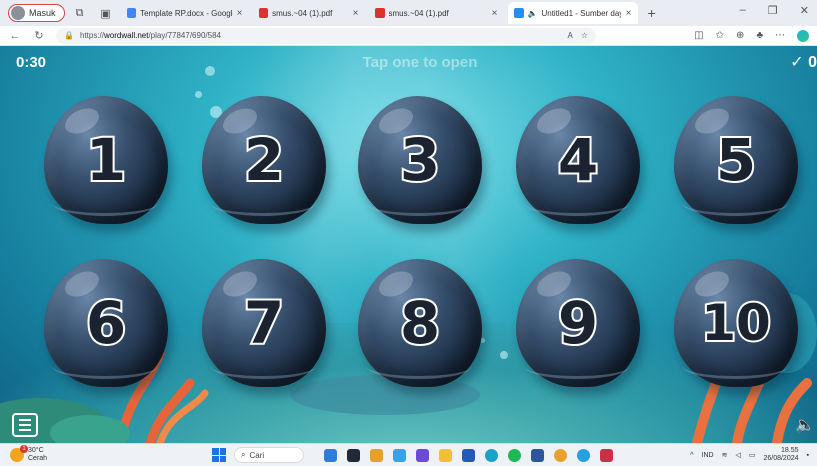  What do you see at coordinates (691, 455) in the screenshot?
I see `chevron-up-icon: ^` at bounding box center [691, 455].